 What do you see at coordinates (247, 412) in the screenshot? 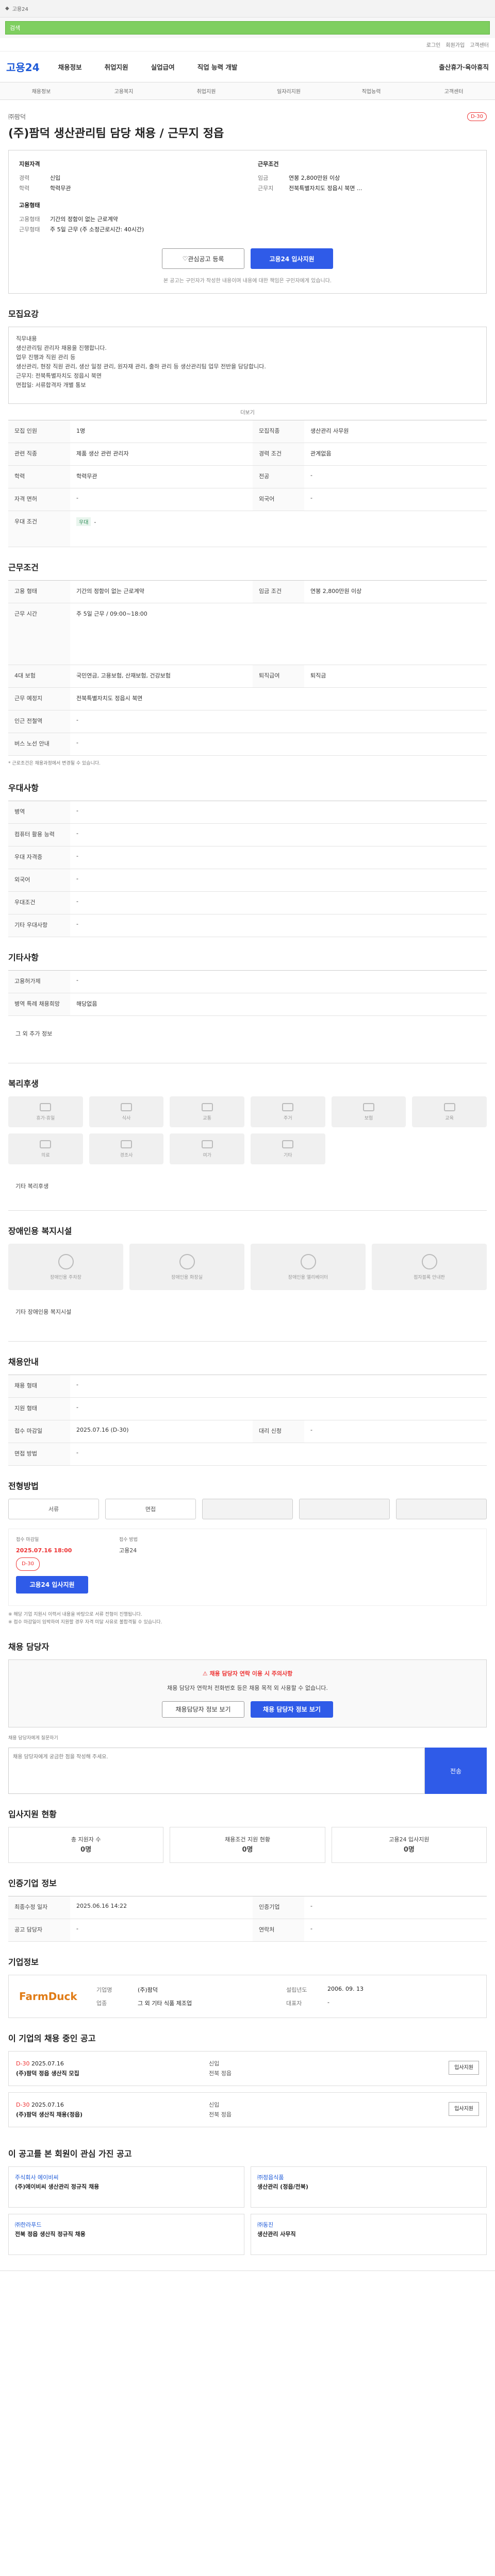
I see `more-button: 더보기` at bounding box center [247, 412].